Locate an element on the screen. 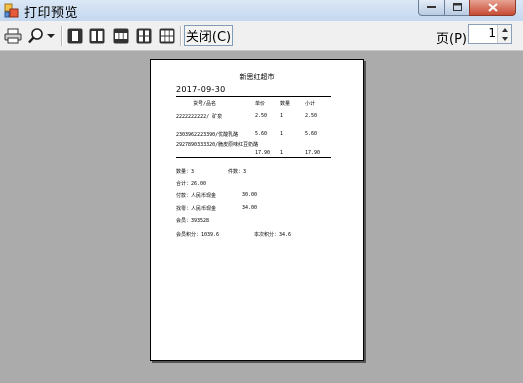 This screenshot has width=523, height=383. total-summary: 合计：26.00 is located at coordinates (191, 184).